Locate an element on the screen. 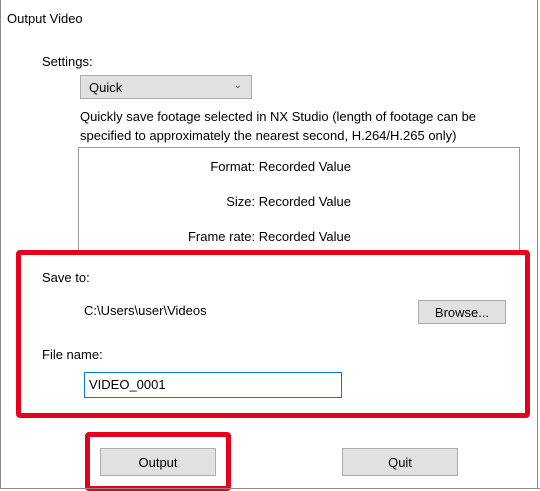 The height and width of the screenshot is (491, 540). file-name-value: VIDEO_0001 is located at coordinates (127, 384).